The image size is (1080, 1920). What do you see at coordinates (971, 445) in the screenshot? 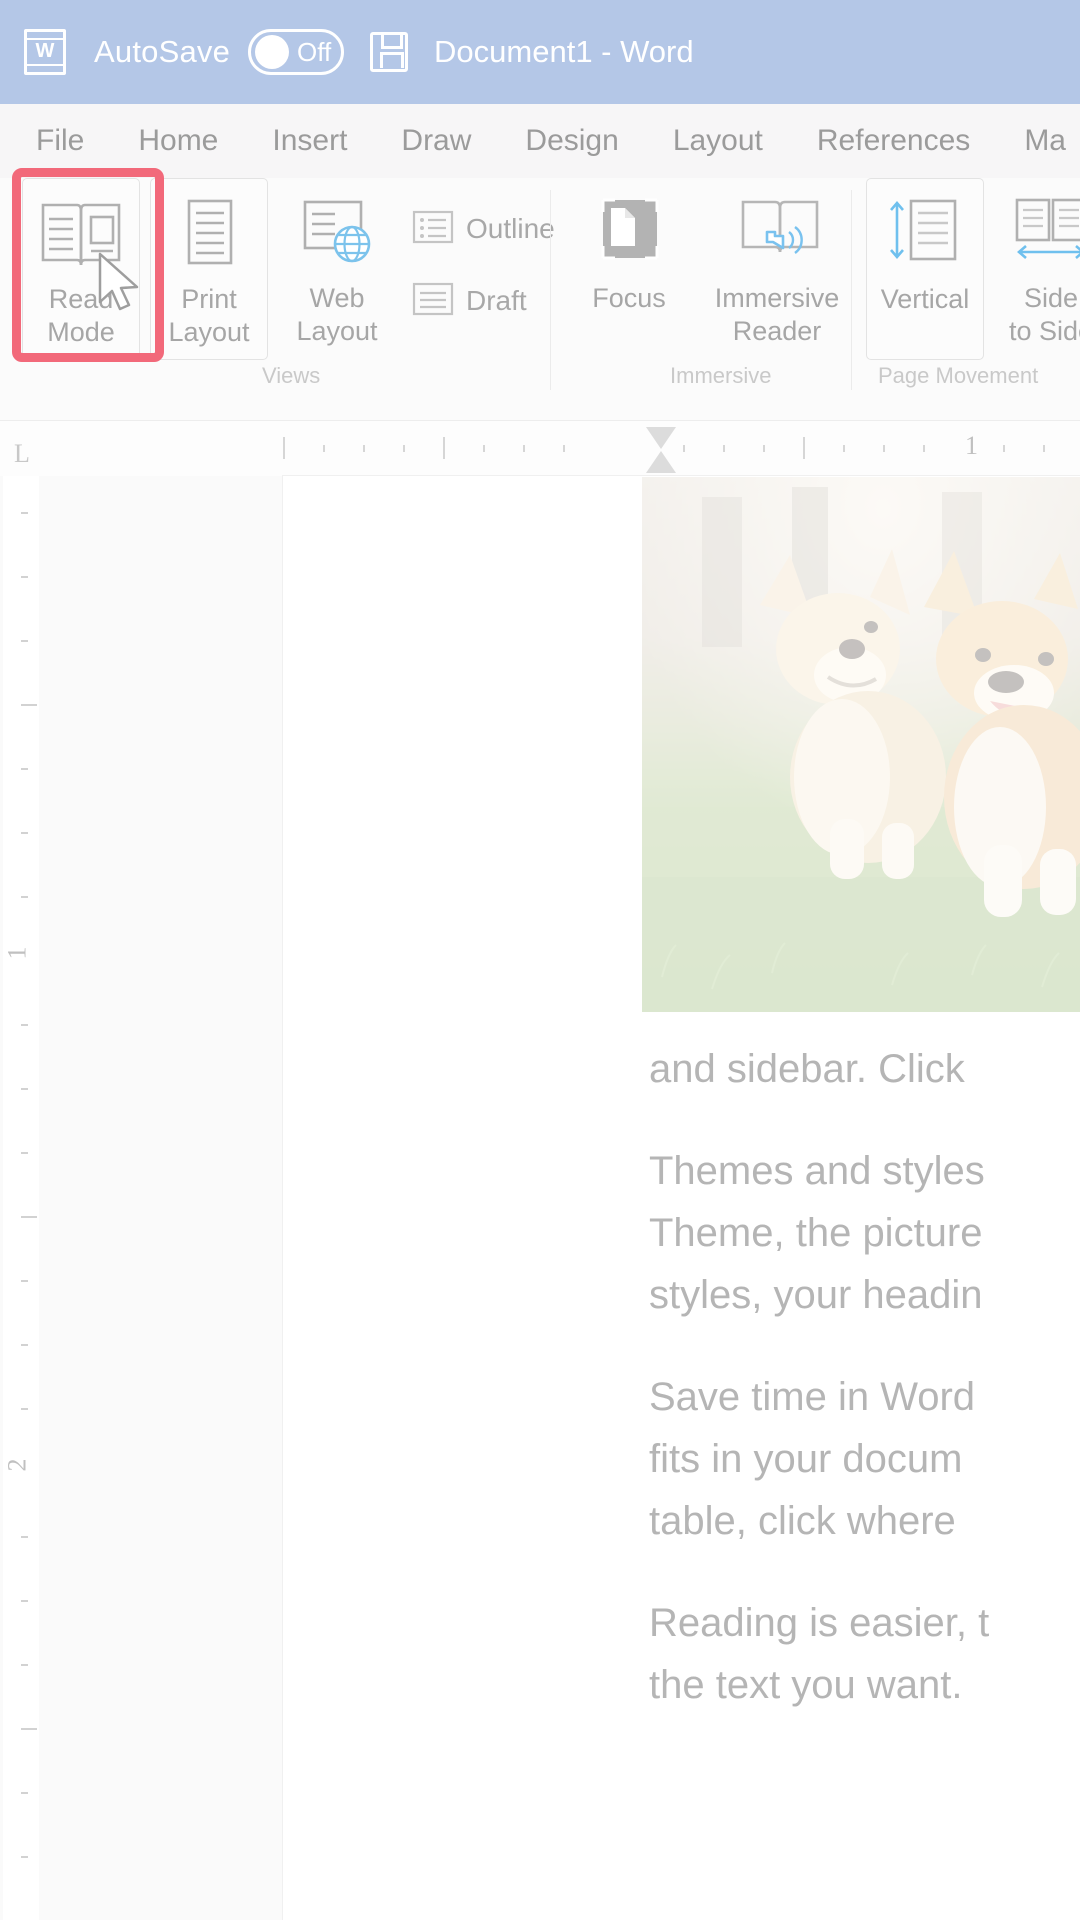
I see `hruler-number-1: 1` at bounding box center [971, 445].